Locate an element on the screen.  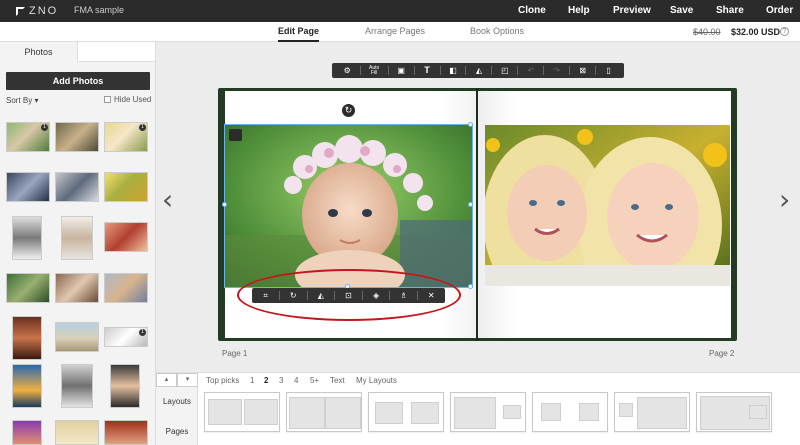
tab-pages: Pages is located at coordinates (177, 431).